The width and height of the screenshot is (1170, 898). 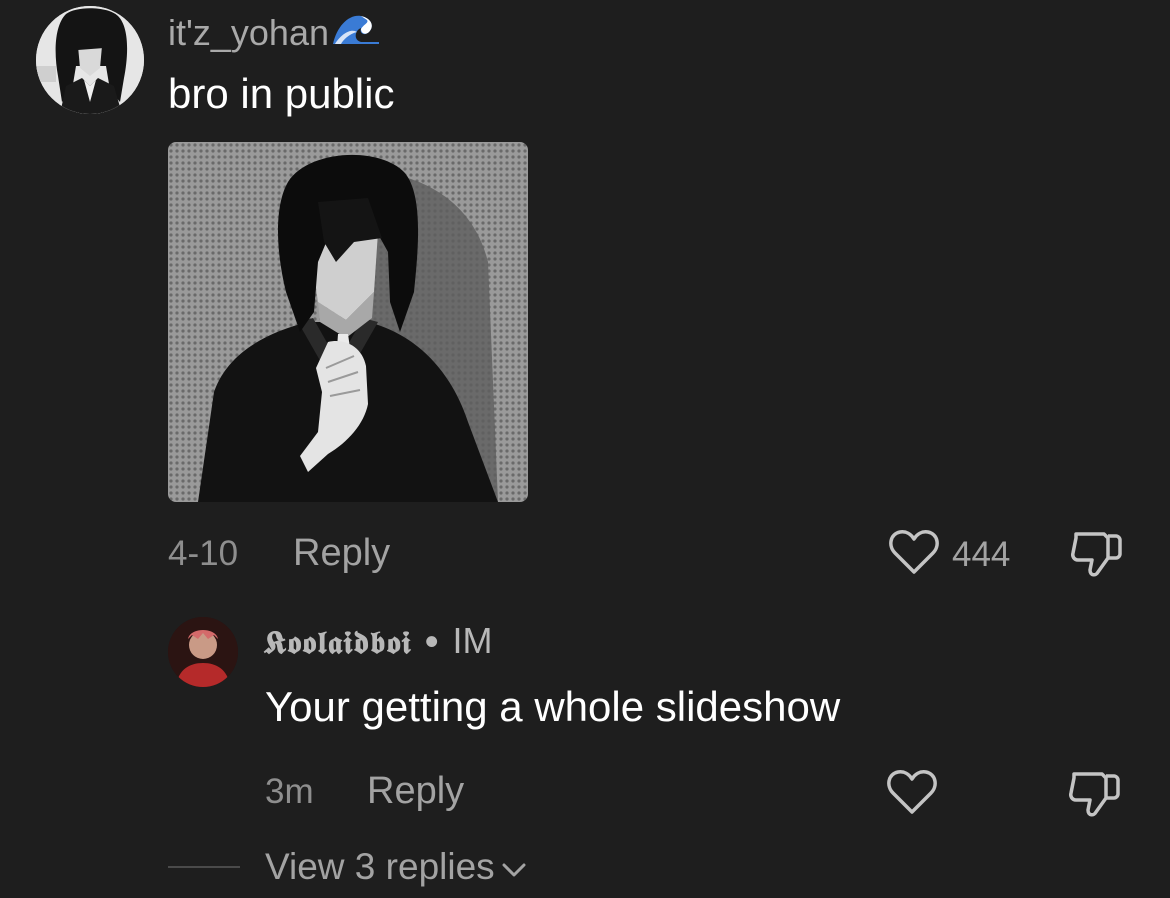 I want to click on reply-button: Reply, so click(x=341, y=553).